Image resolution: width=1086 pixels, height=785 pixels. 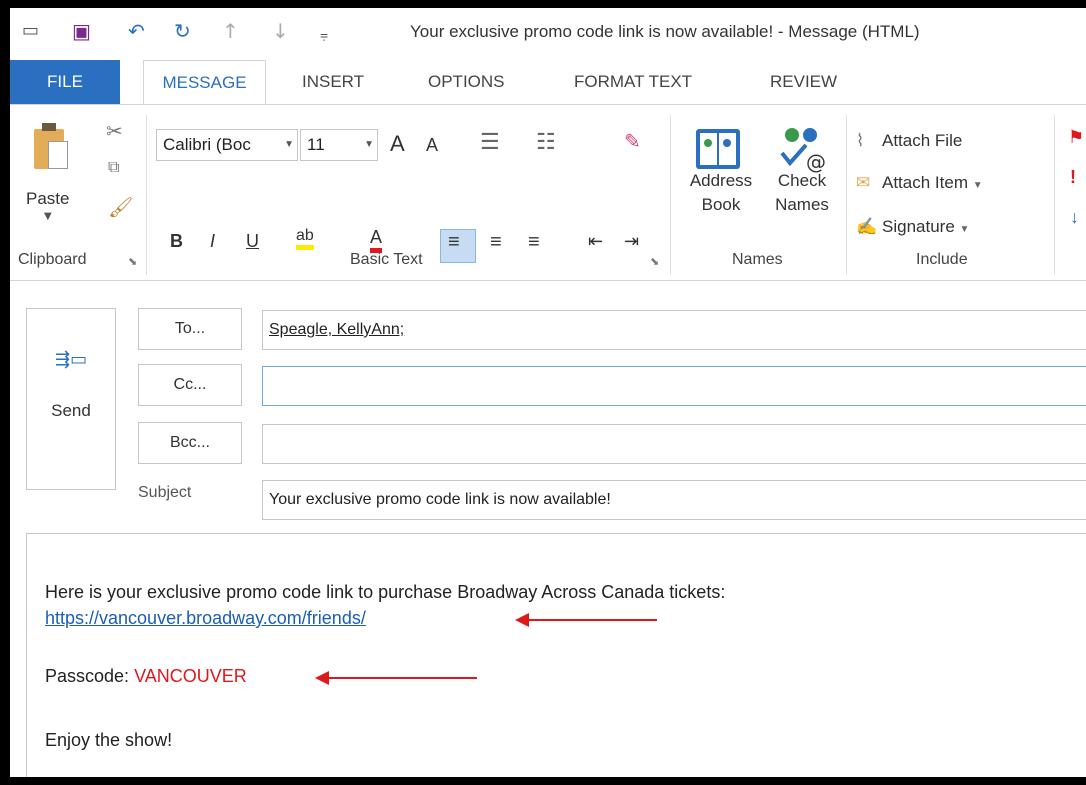 I want to click on next-item-icon: ↓, so click(x=280, y=31).